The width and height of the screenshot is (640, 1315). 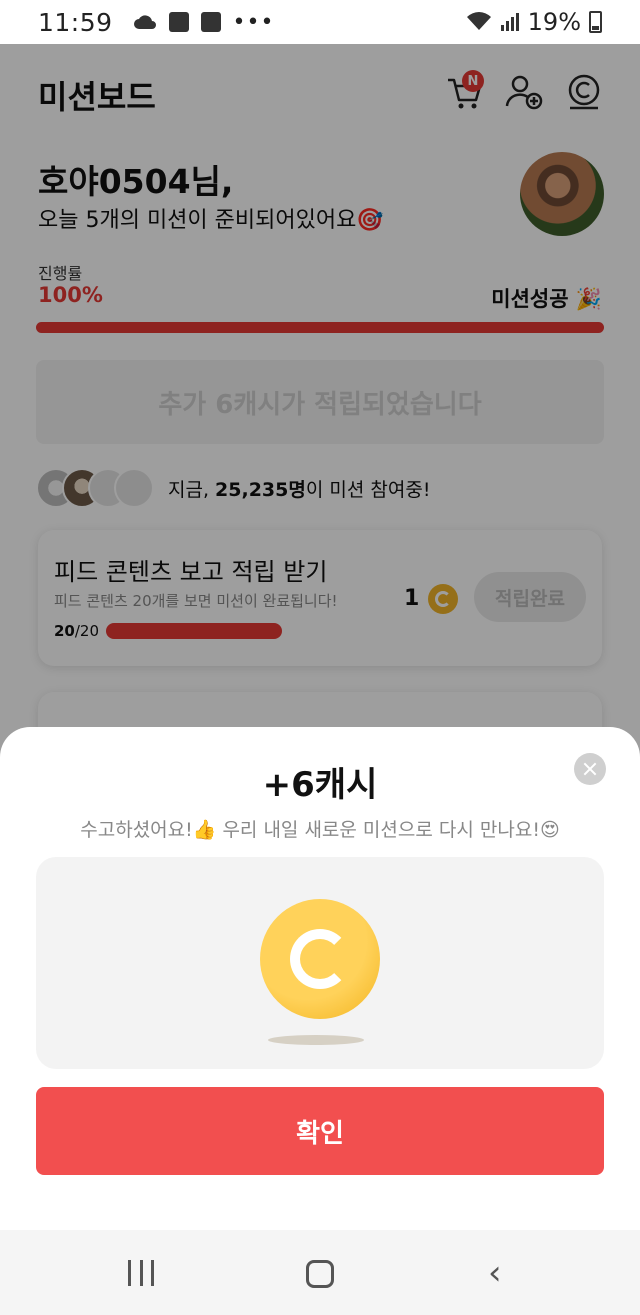 I want to click on close-button, so click(x=590, y=769).